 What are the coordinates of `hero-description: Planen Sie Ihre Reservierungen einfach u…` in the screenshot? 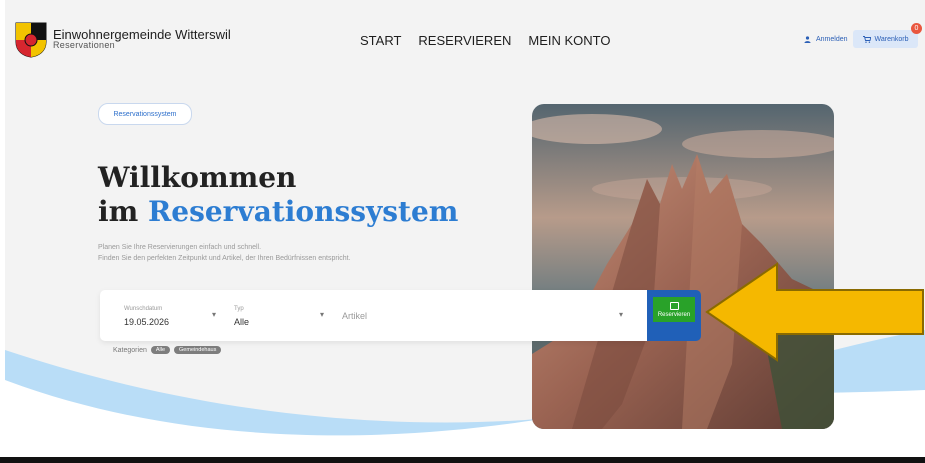 It's located at (224, 253).